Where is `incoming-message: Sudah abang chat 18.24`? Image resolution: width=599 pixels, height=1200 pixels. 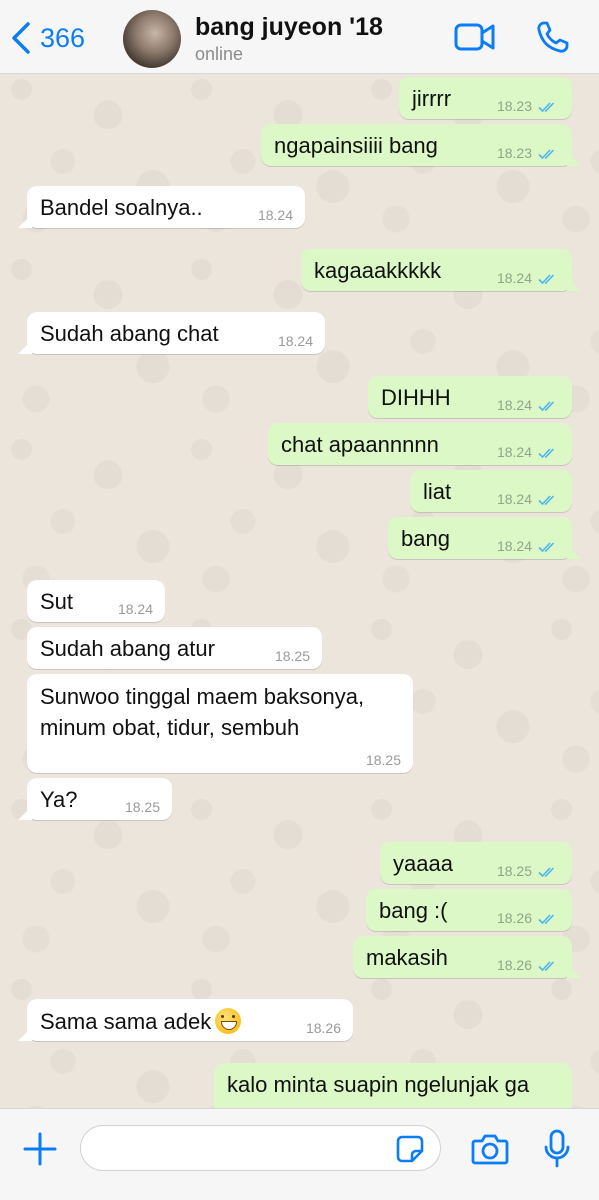
incoming-message: Sudah abang chat 18.24 is located at coordinates (176, 333).